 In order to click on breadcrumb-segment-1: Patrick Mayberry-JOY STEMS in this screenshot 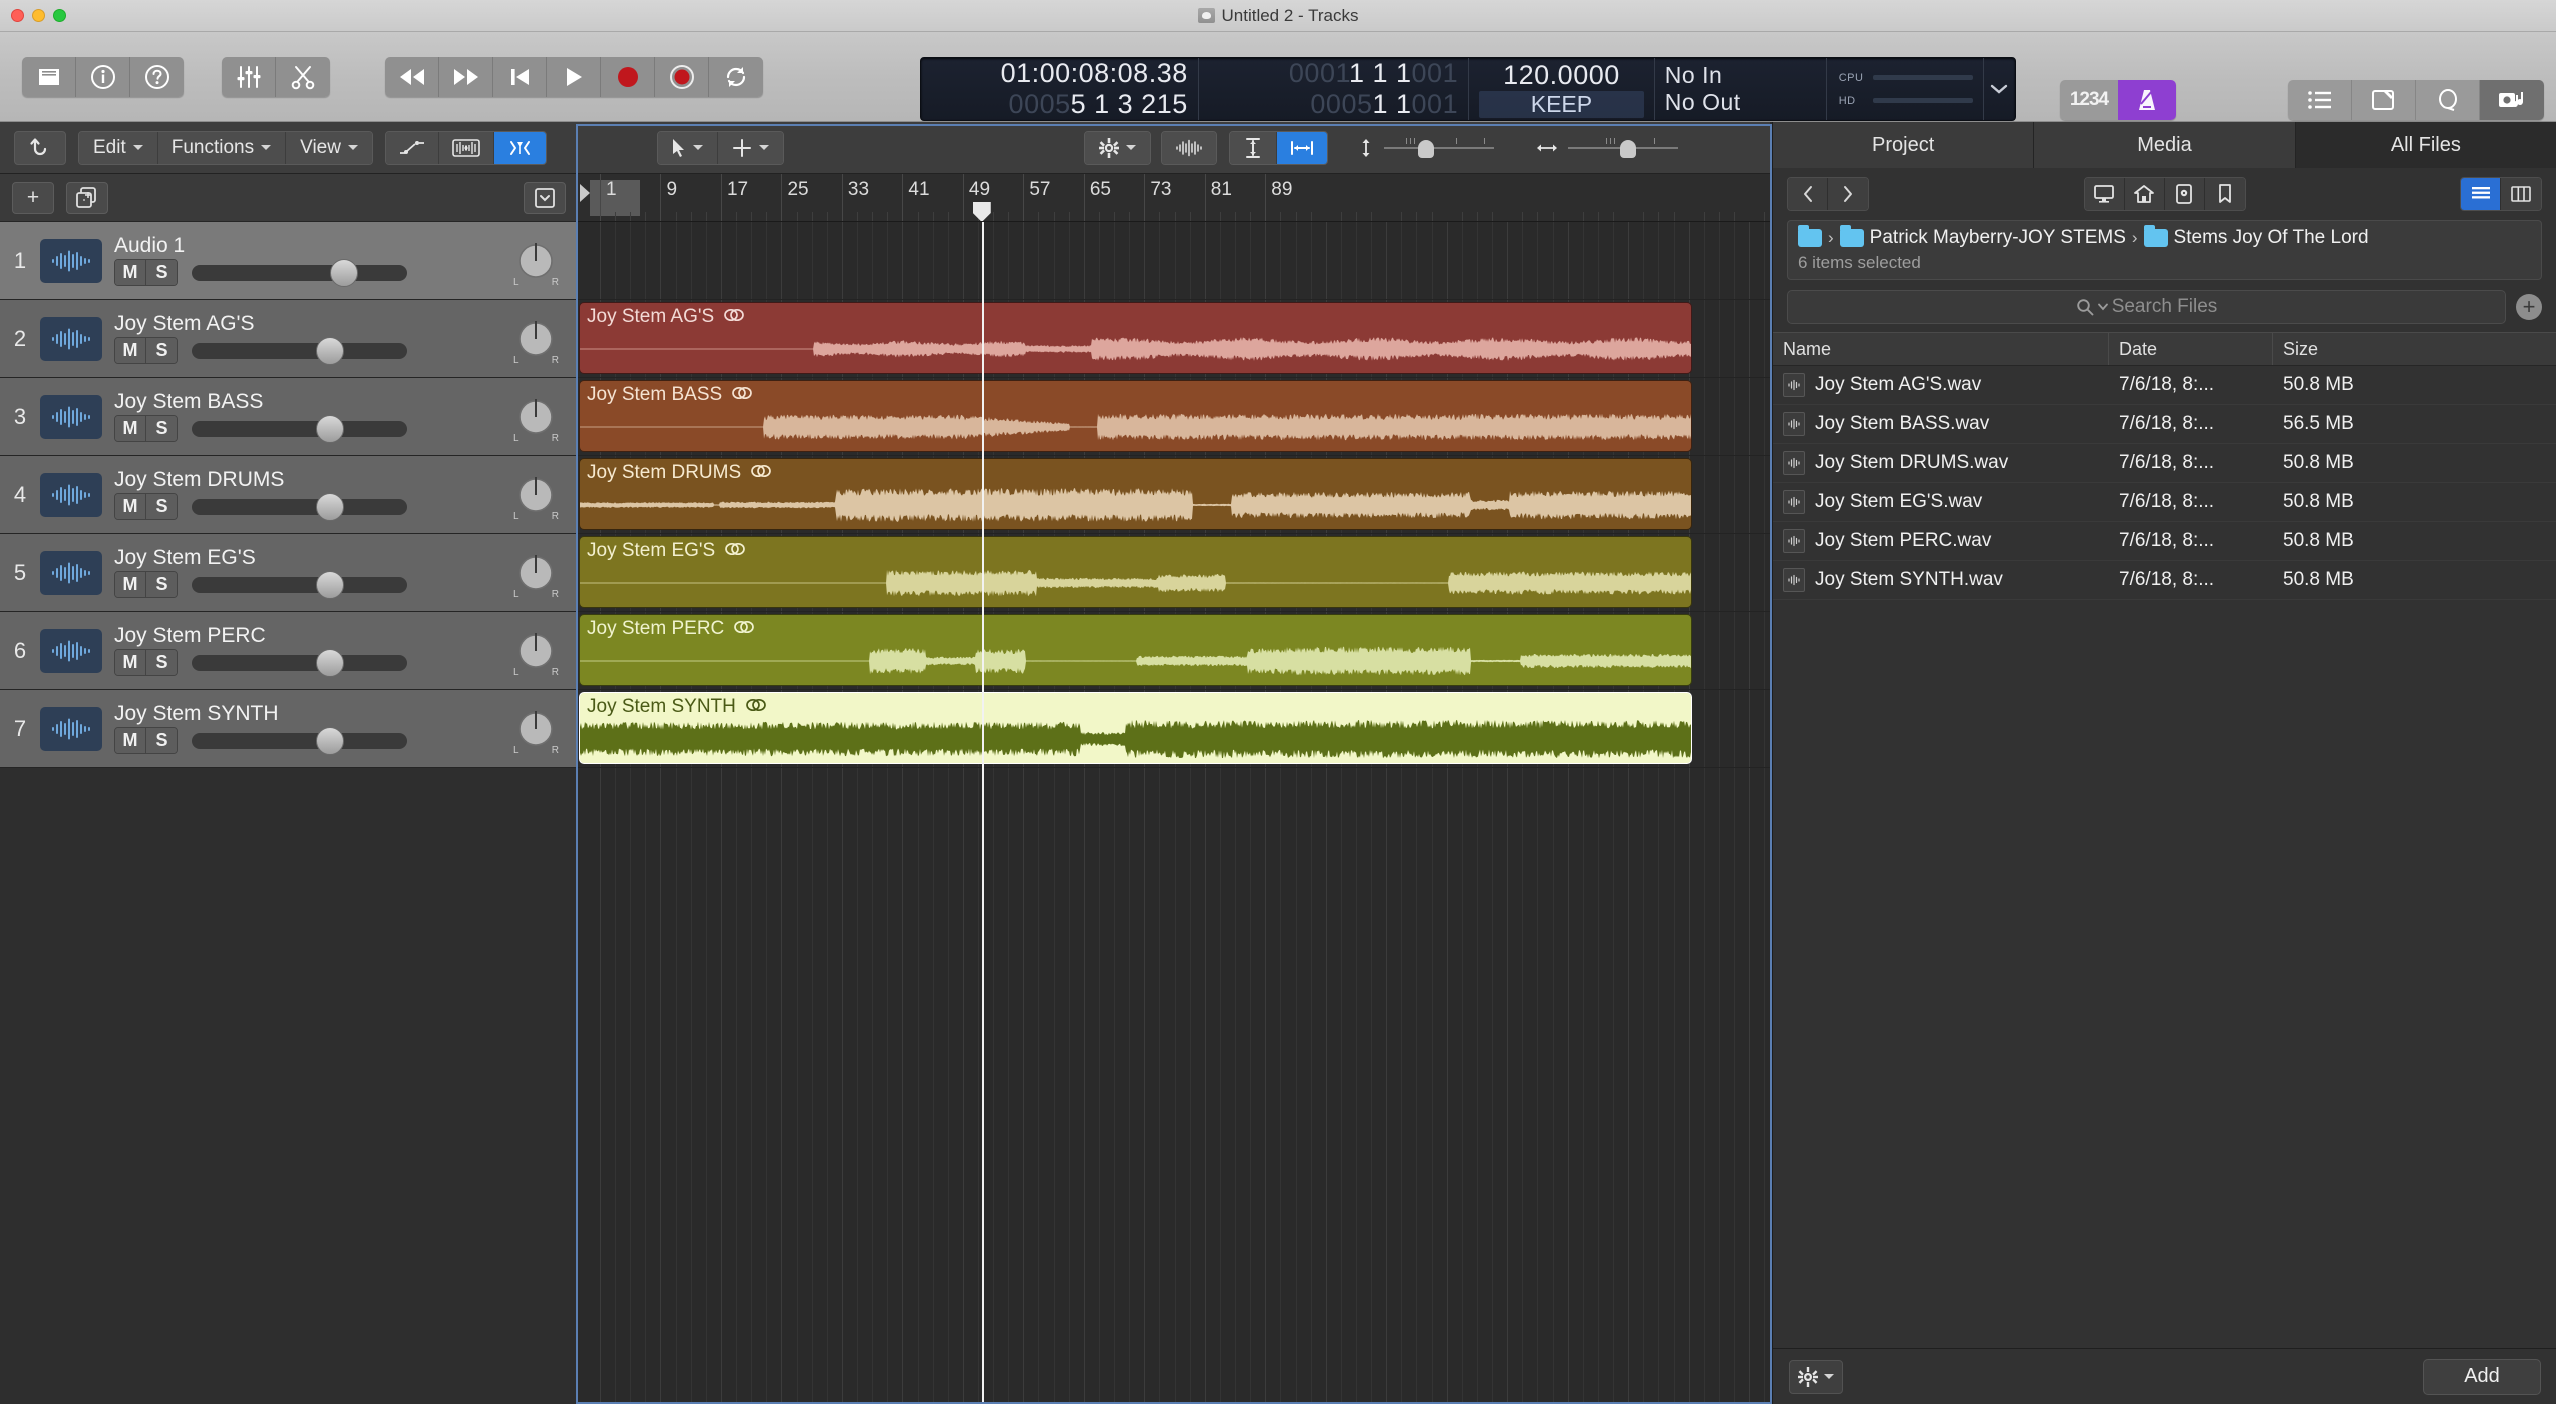, I will do `click(1998, 238)`.